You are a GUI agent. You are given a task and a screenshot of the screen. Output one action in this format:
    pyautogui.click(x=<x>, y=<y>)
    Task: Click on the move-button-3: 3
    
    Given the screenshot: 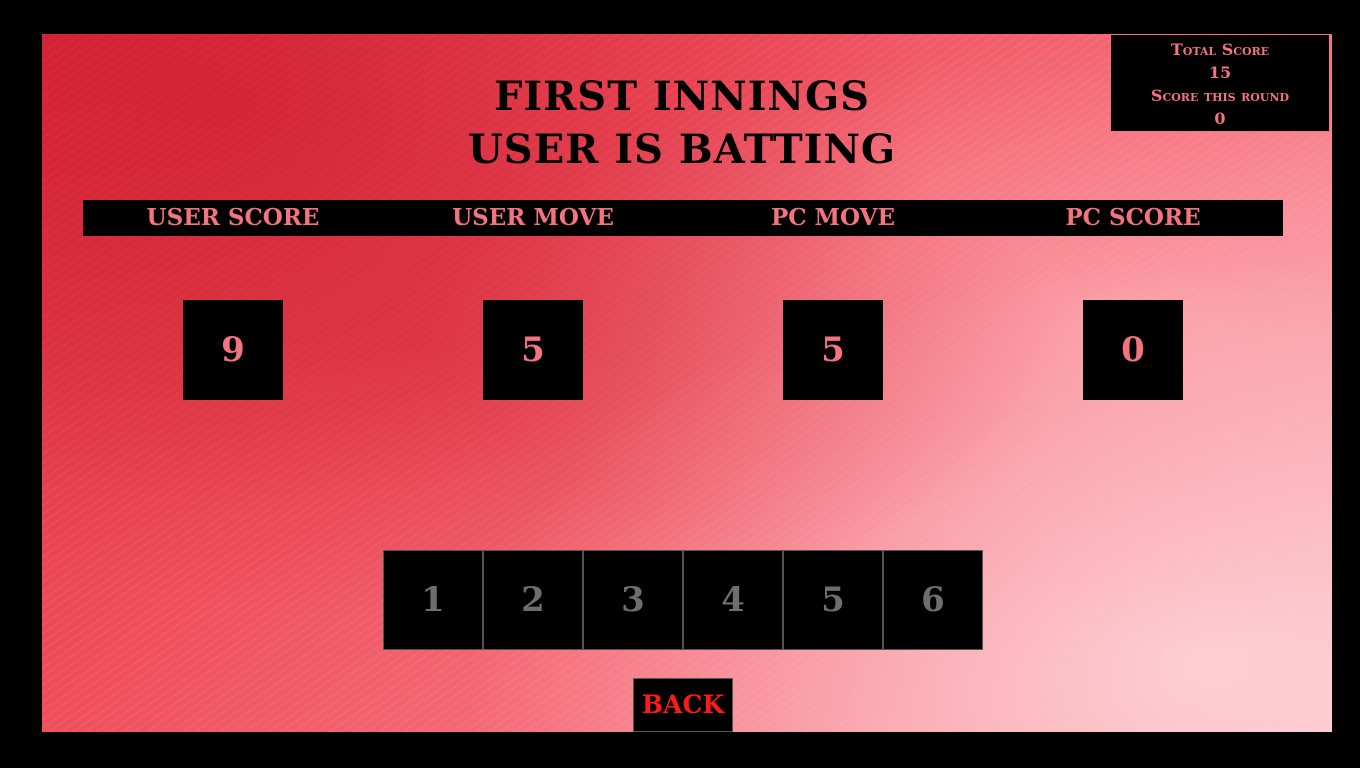 What is the action you would take?
    pyautogui.click(x=633, y=600)
    